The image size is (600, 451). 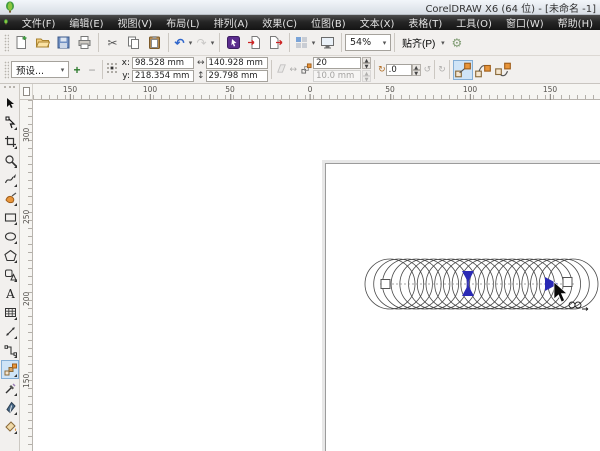 What do you see at coordinates (77, 69) in the screenshot?
I see `add-preset-button: +` at bounding box center [77, 69].